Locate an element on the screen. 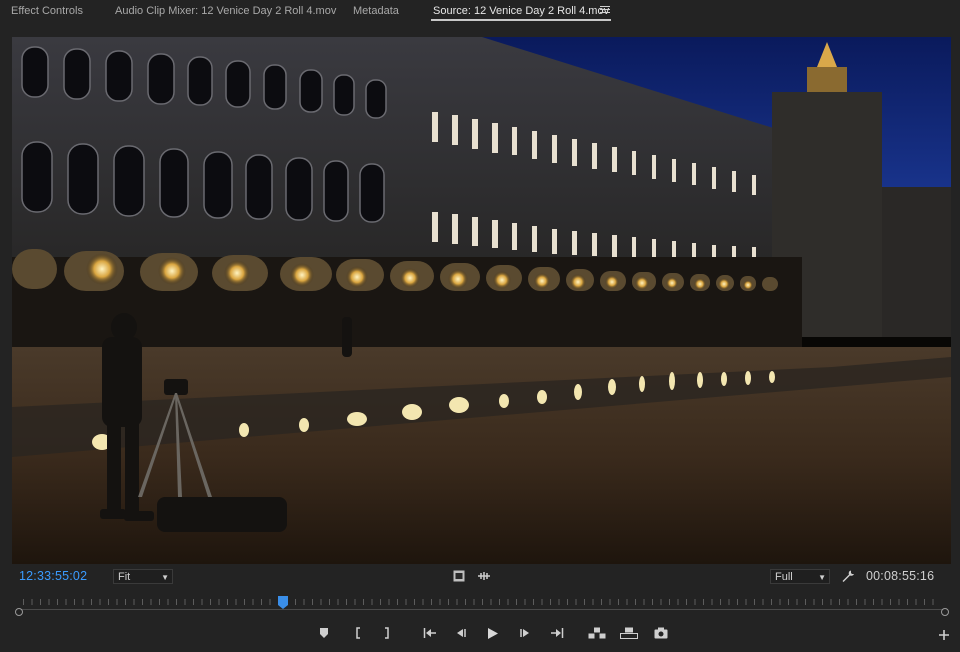 This screenshot has height=652, width=960. tab-source-monitor: Source: 12 Venice Day 2 Roll 4.mov is located at coordinates (521, 11).